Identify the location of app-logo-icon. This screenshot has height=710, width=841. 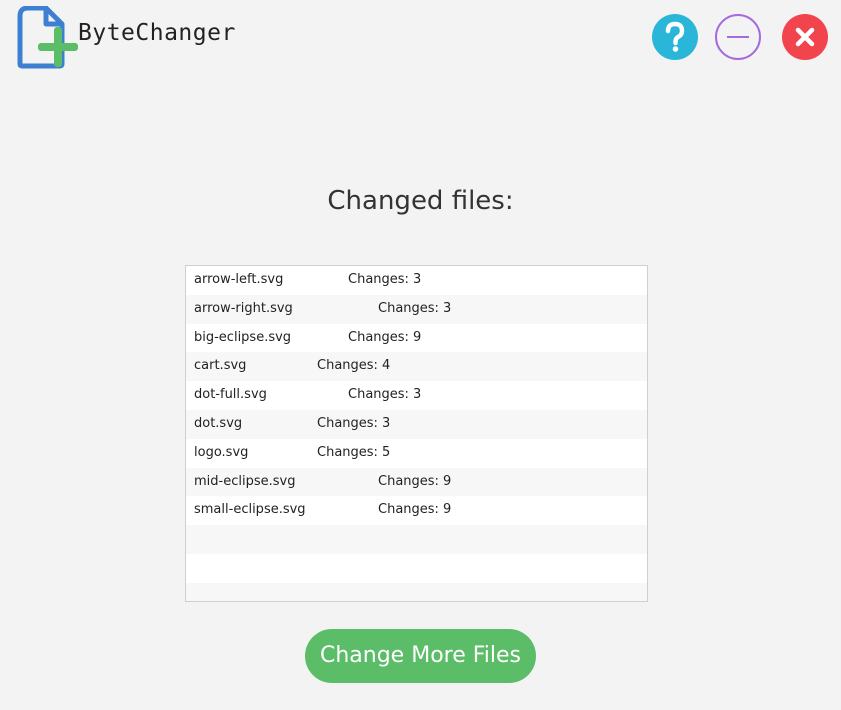
(48, 37).